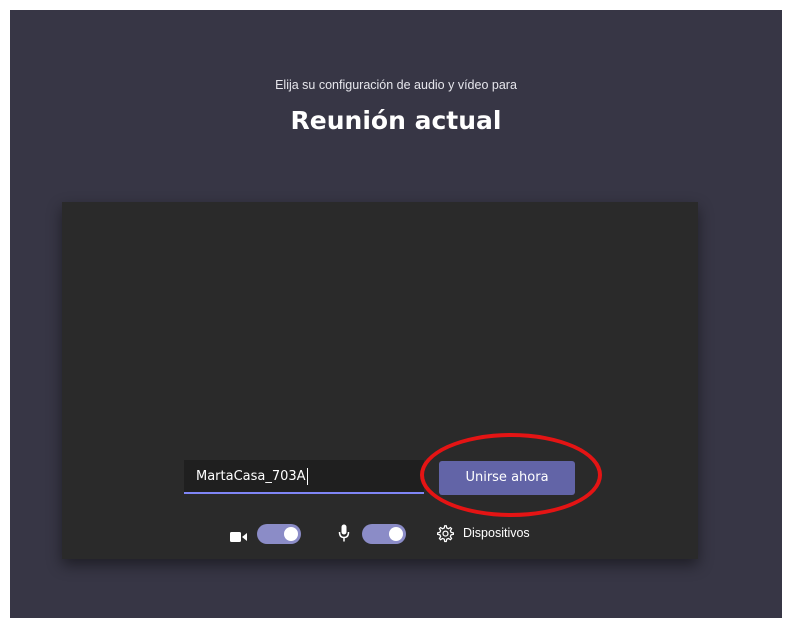  Describe the element at coordinates (344, 535) in the screenshot. I see `microphone-icon` at that location.